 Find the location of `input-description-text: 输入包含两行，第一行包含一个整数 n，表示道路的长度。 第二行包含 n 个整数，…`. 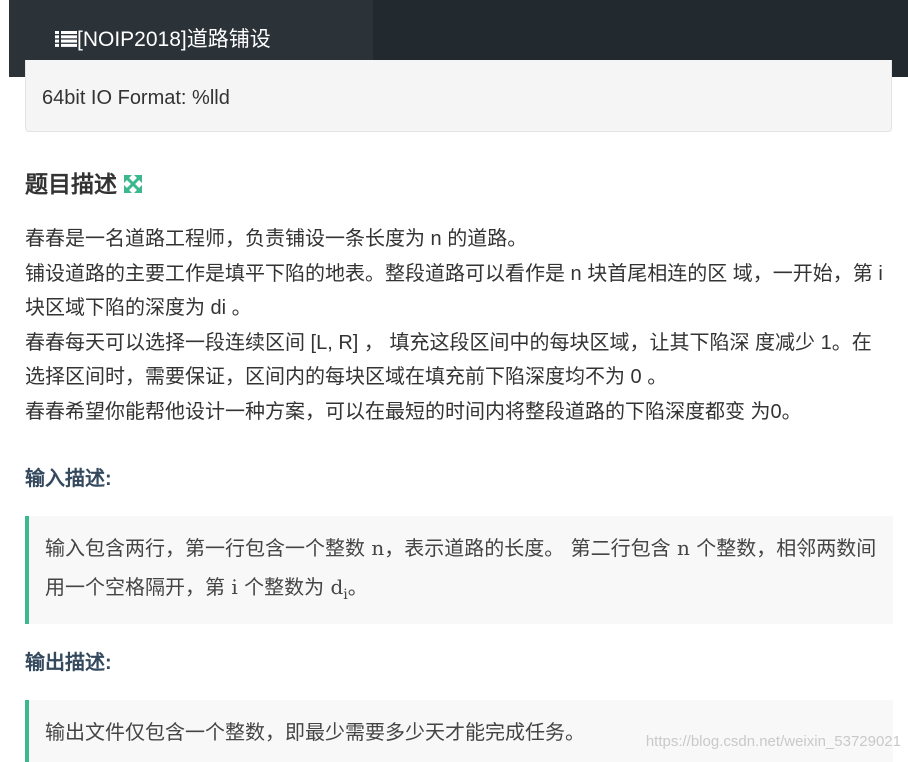

input-description-text: 输入包含两行，第一行包含一个整数 n，表示道路的长度。 第二行包含 n 个整数，… is located at coordinates (461, 567).